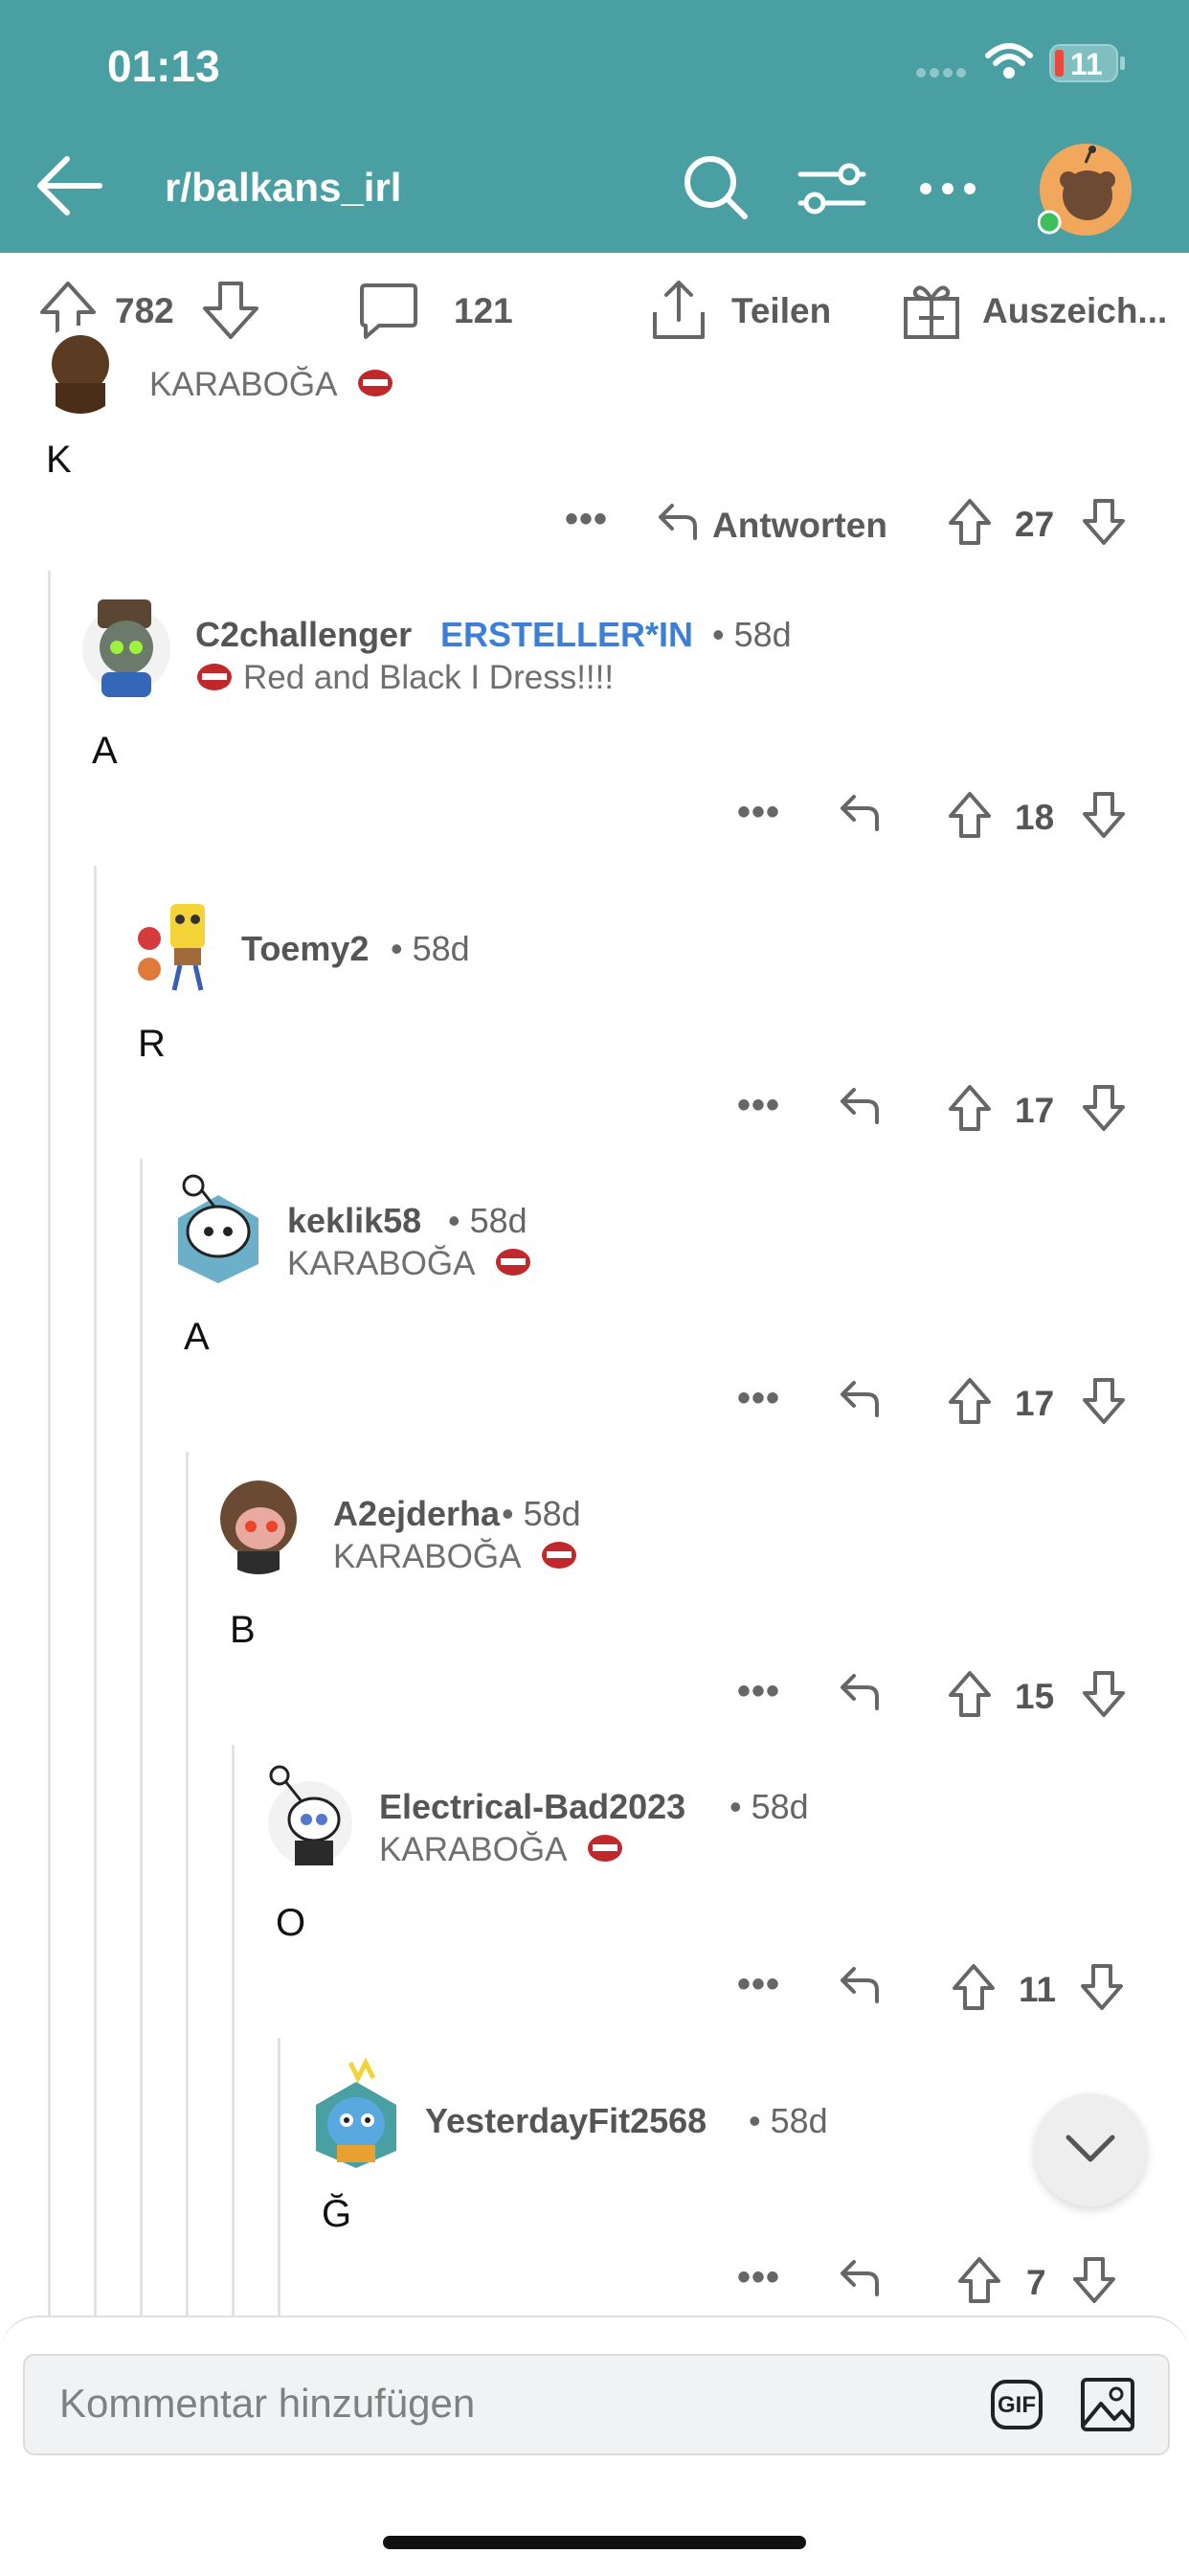 The width and height of the screenshot is (1189, 2576). What do you see at coordinates (678, 309) in the screenshot?
I see `share-icon` at bounding box center [678, 309].